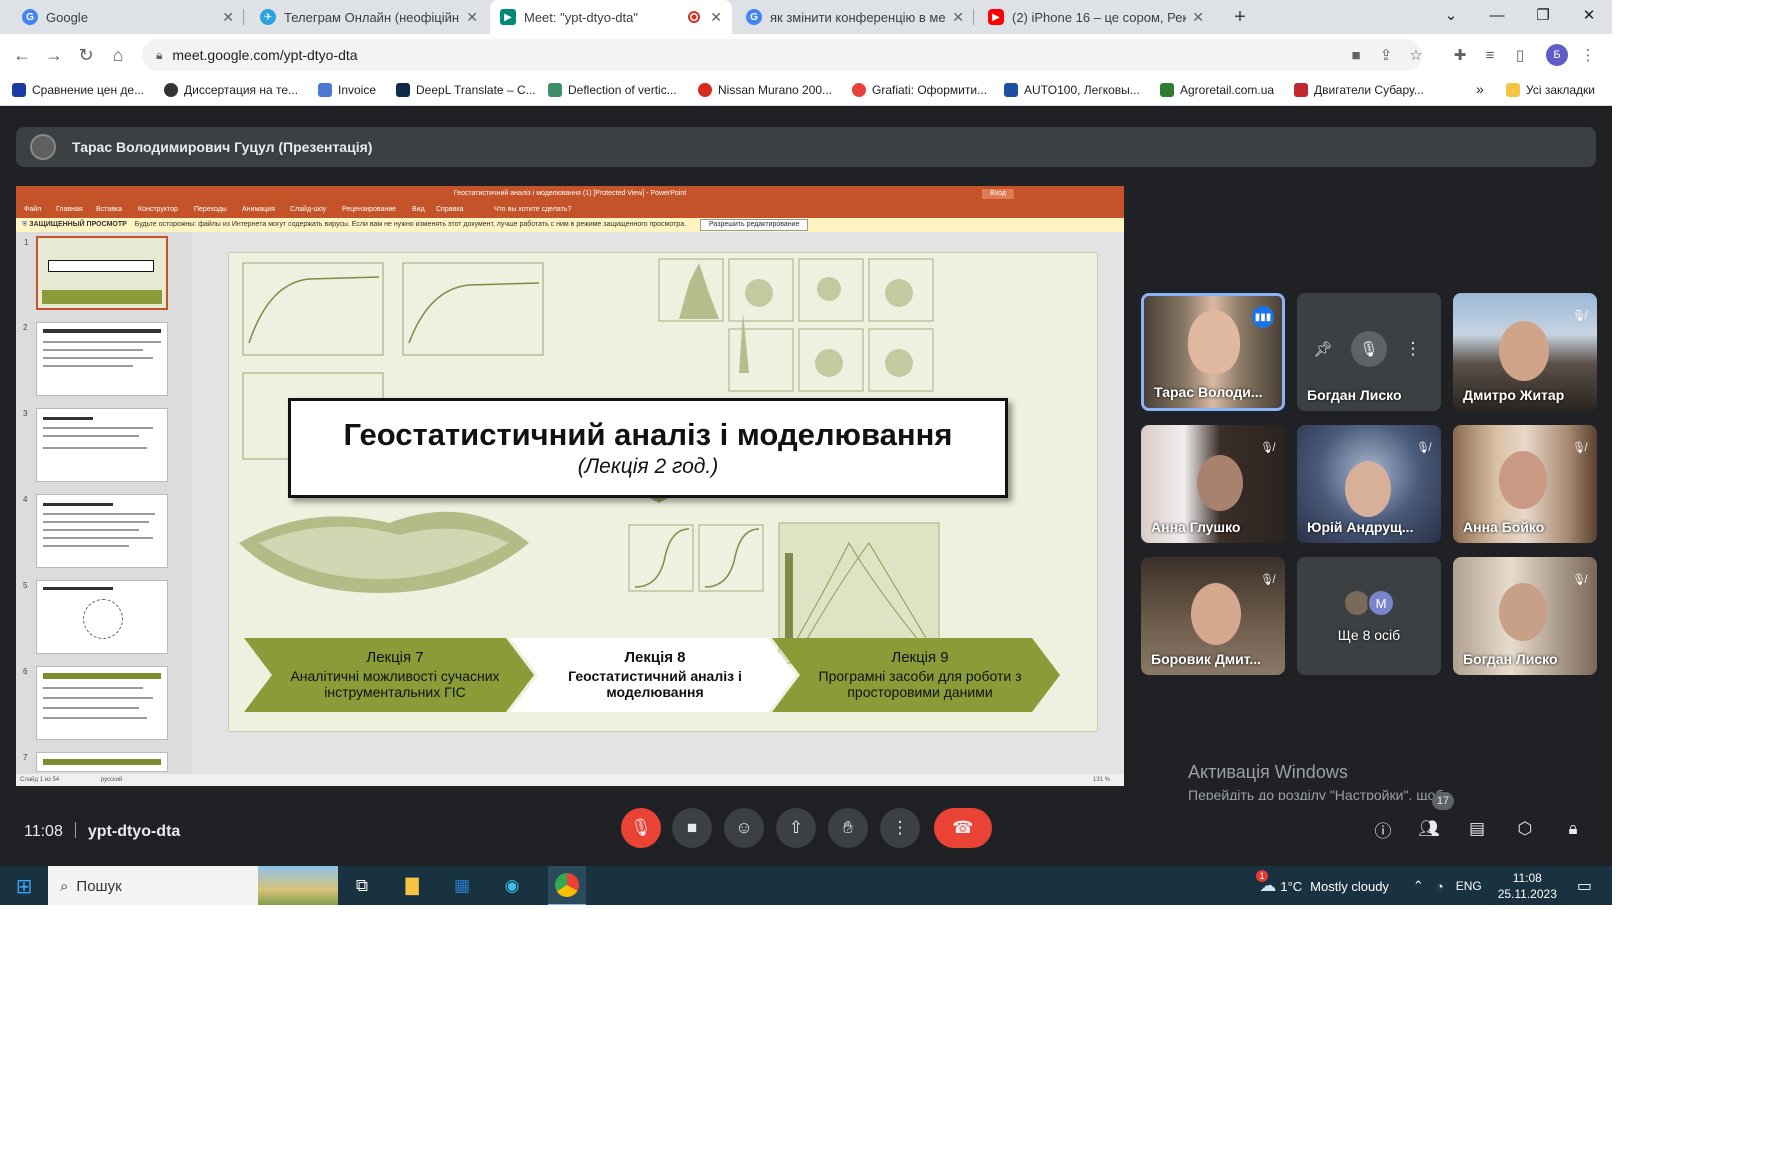 The height and width of the screenshot is (1176, 1786). I want to click on edge-icon: ◉, so click(512, 886).